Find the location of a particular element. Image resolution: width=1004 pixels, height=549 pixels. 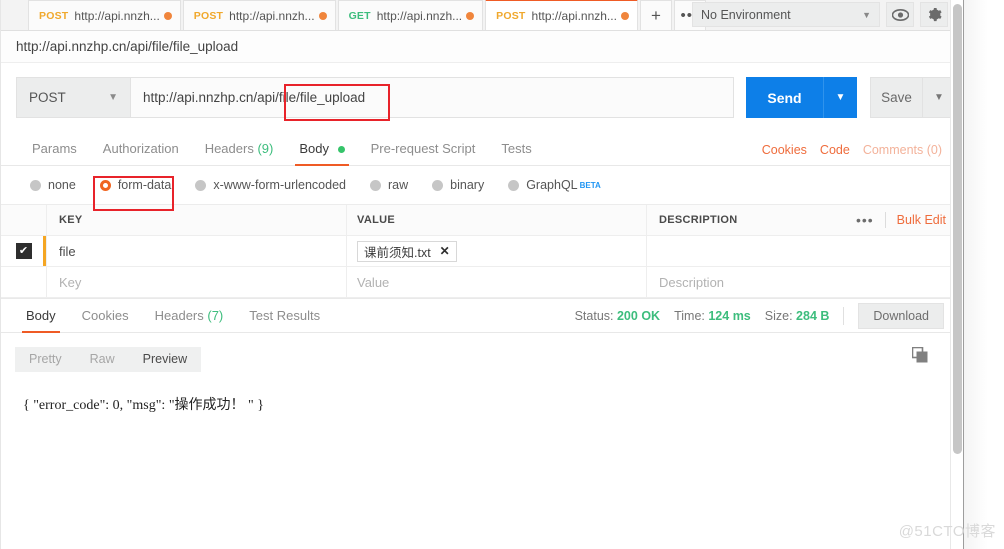

placeholder-value-cell: Value is located at coordinates (496, 282).